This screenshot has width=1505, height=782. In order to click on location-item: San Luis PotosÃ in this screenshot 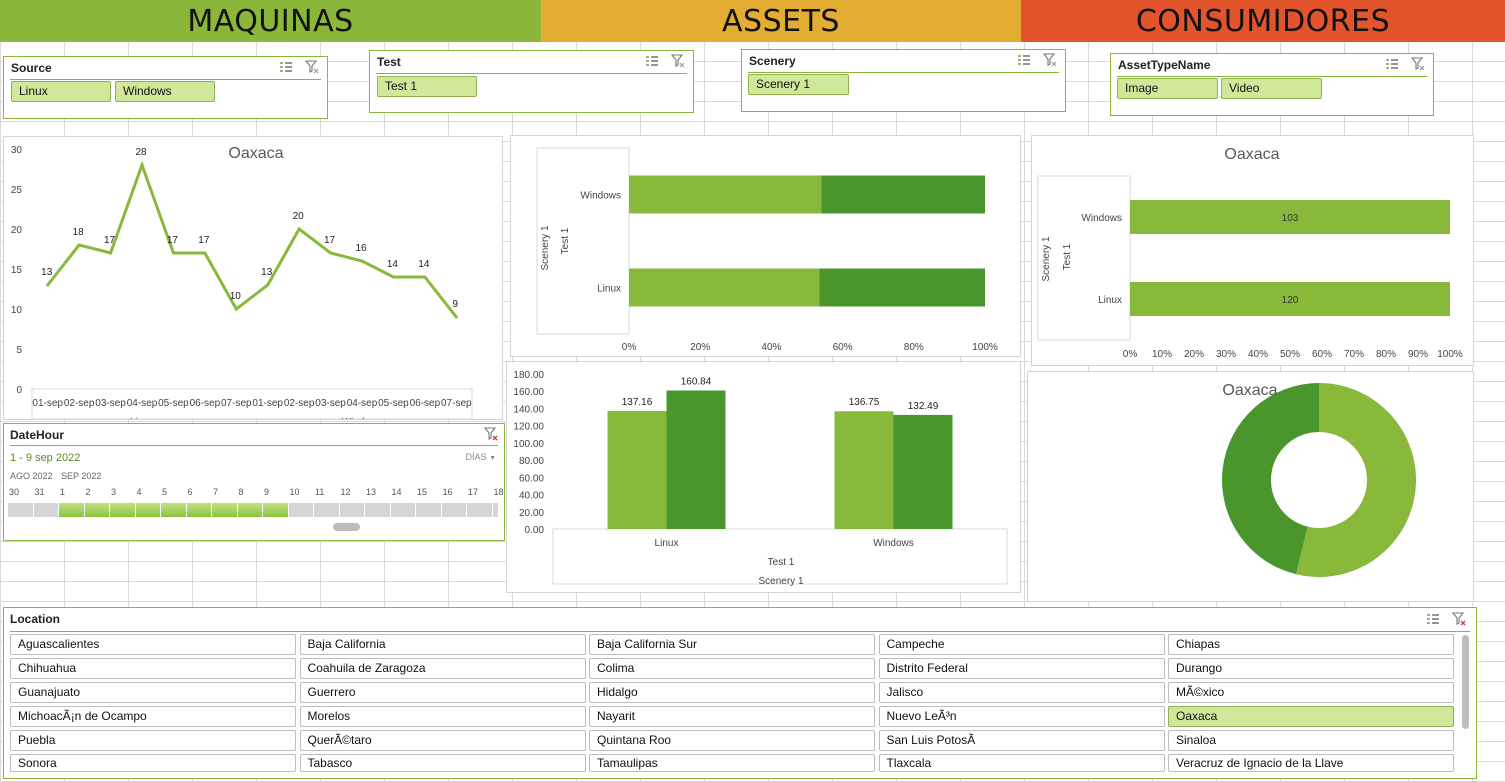, I will do `click(1021, 740)`.